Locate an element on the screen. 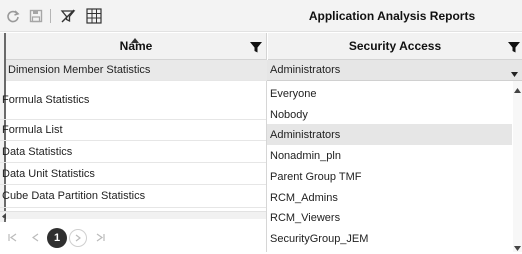 The height and width of the screenshot is (254, 522). refresh-icon-glyph is located at coordinates (13, 16).